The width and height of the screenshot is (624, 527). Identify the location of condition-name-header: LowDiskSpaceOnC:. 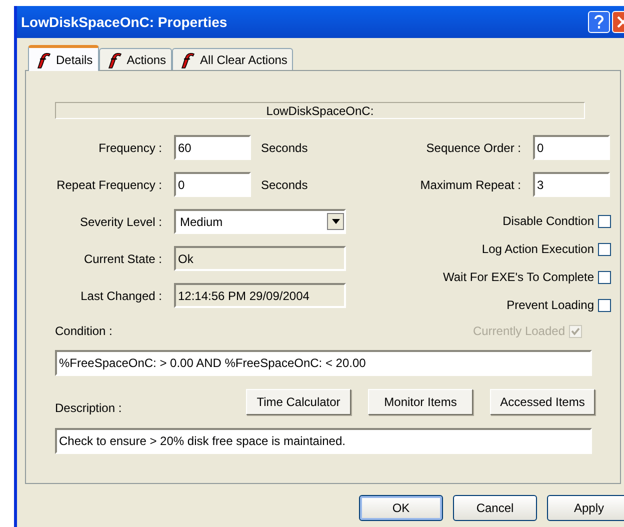
(320, 110).